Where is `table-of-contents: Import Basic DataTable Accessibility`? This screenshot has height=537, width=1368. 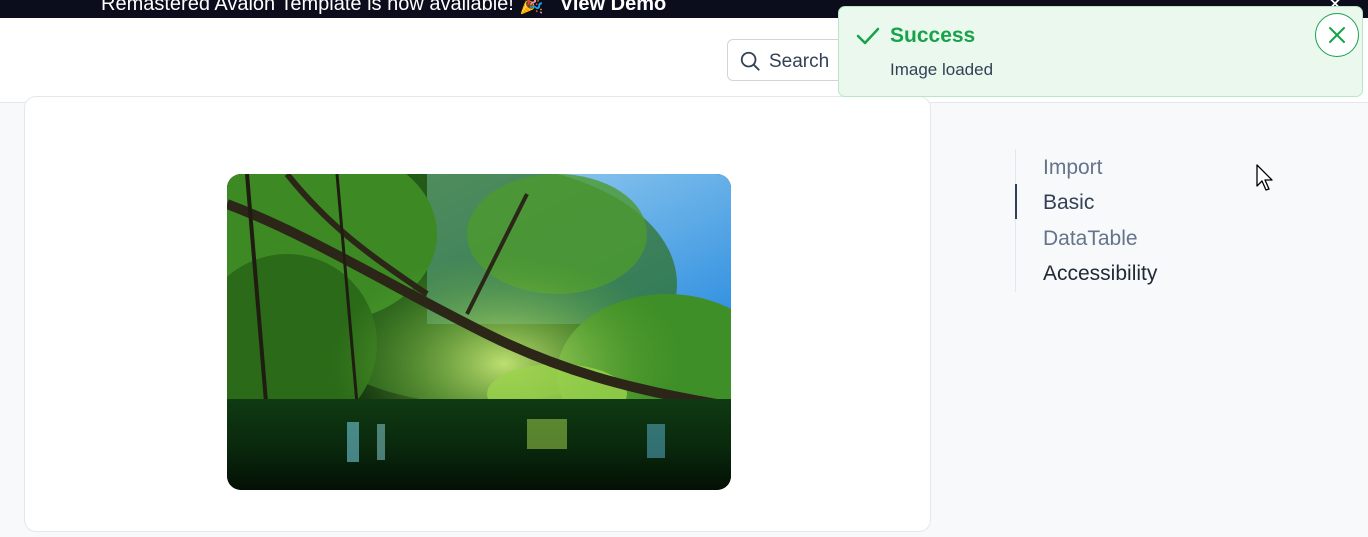
table-of-contents: Import Basic DataTable Accessibility is located at coordinates (1125, 220).